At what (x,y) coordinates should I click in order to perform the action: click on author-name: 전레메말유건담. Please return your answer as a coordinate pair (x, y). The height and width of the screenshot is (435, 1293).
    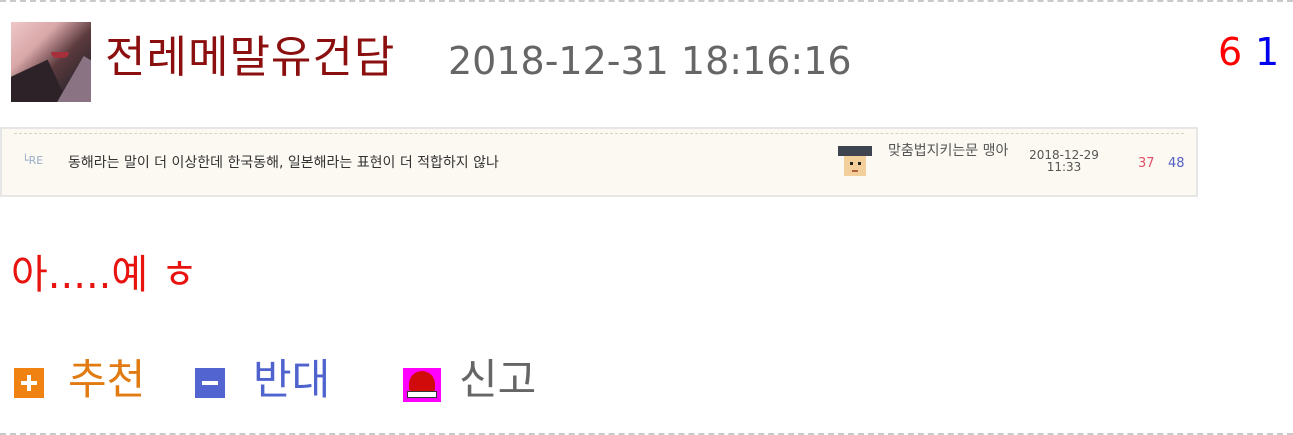
    Looking at the image, I should click on (250, 58).